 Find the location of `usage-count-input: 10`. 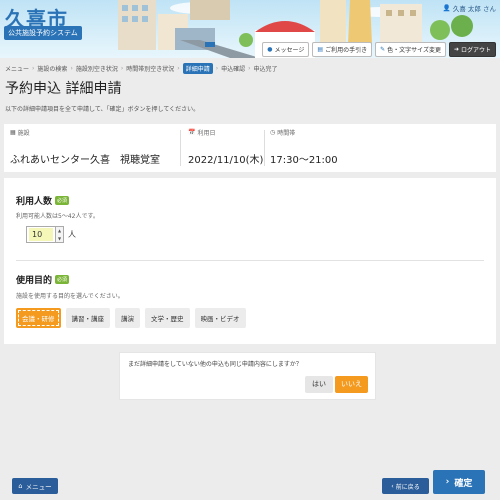

usage-count-input: 10 is located at coordinates (41, 234).